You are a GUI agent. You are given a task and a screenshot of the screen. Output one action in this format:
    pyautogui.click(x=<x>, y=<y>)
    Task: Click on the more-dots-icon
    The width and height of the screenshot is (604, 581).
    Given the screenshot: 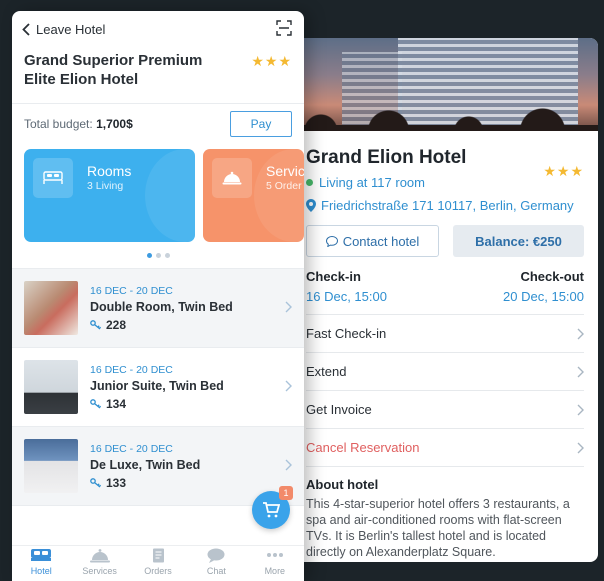 What is the action you would take?
    pyautogui.click(x=275, y=555)
    